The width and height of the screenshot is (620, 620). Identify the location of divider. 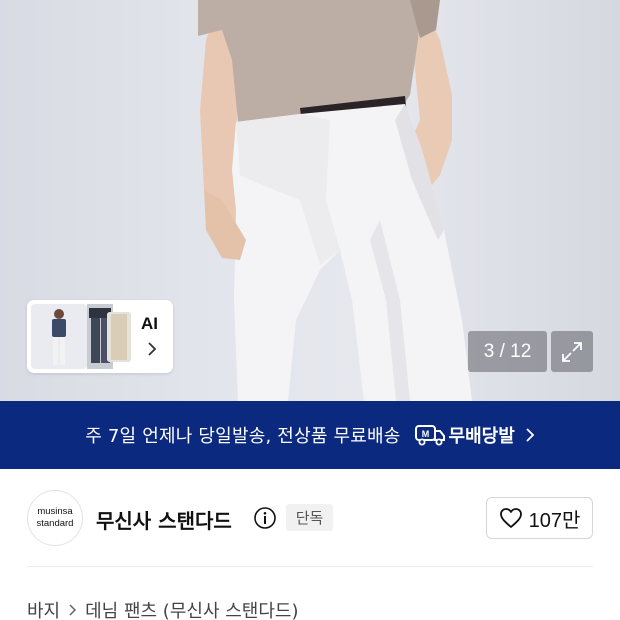
(310, 566).